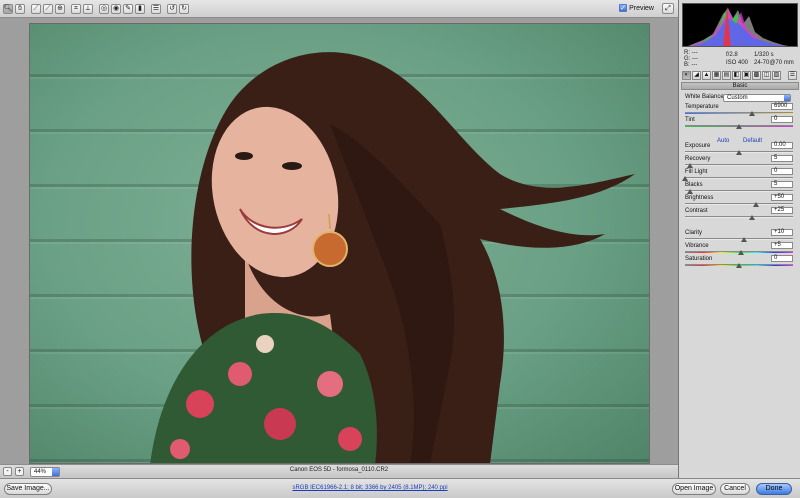 This screenshot has width=800, height=498. I want to click on vibrance-value-field: +5, so click(782, 245).